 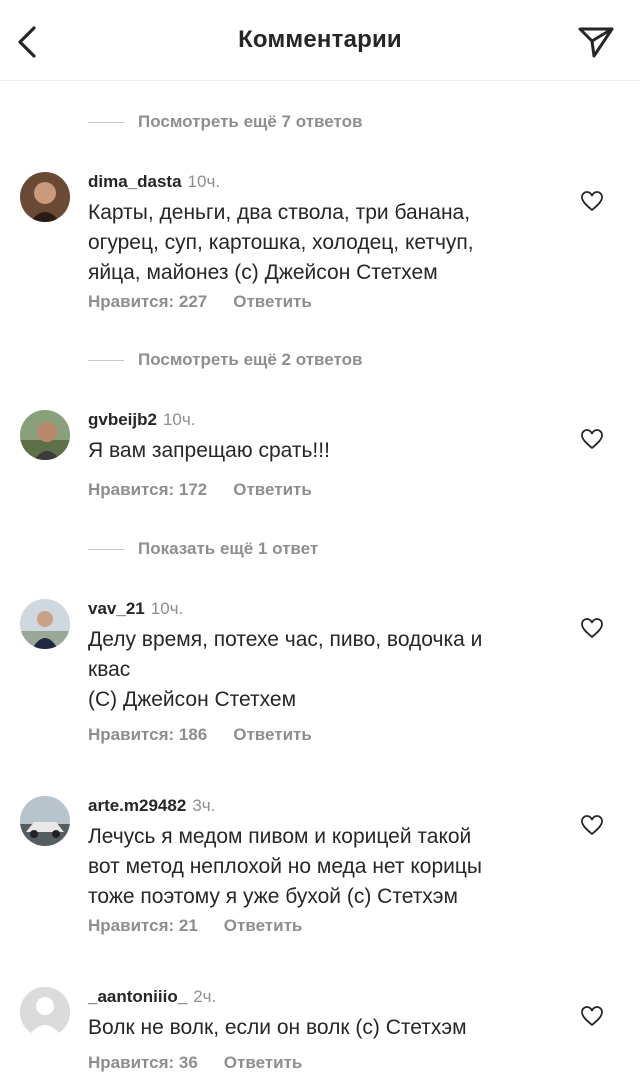 I want to click on comment-meta: Нравится: 186 Ответить, so click(x=200, y=735).